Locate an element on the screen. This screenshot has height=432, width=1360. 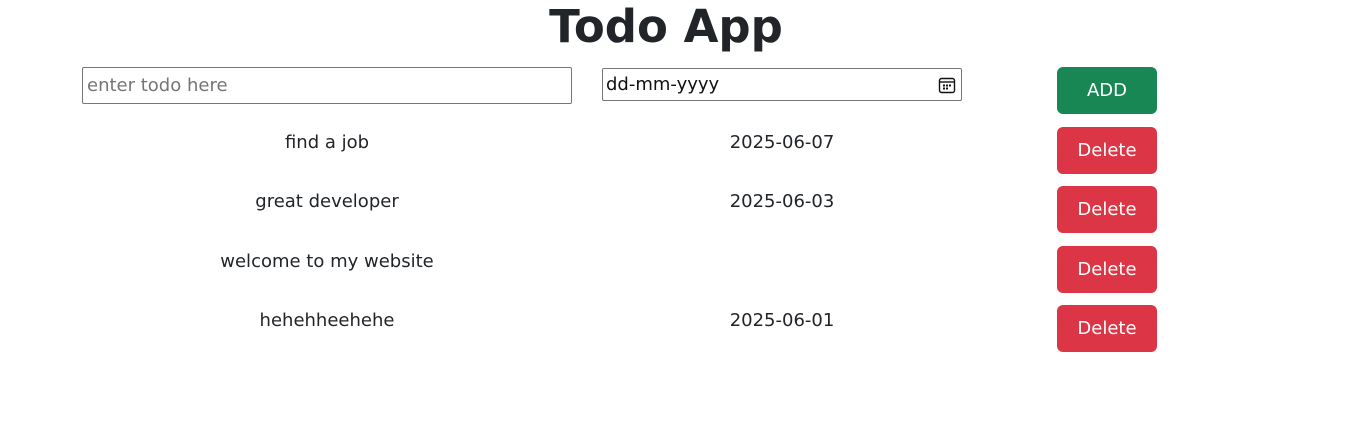
todo-item-name: great developer is located at coordinates (327, 201).